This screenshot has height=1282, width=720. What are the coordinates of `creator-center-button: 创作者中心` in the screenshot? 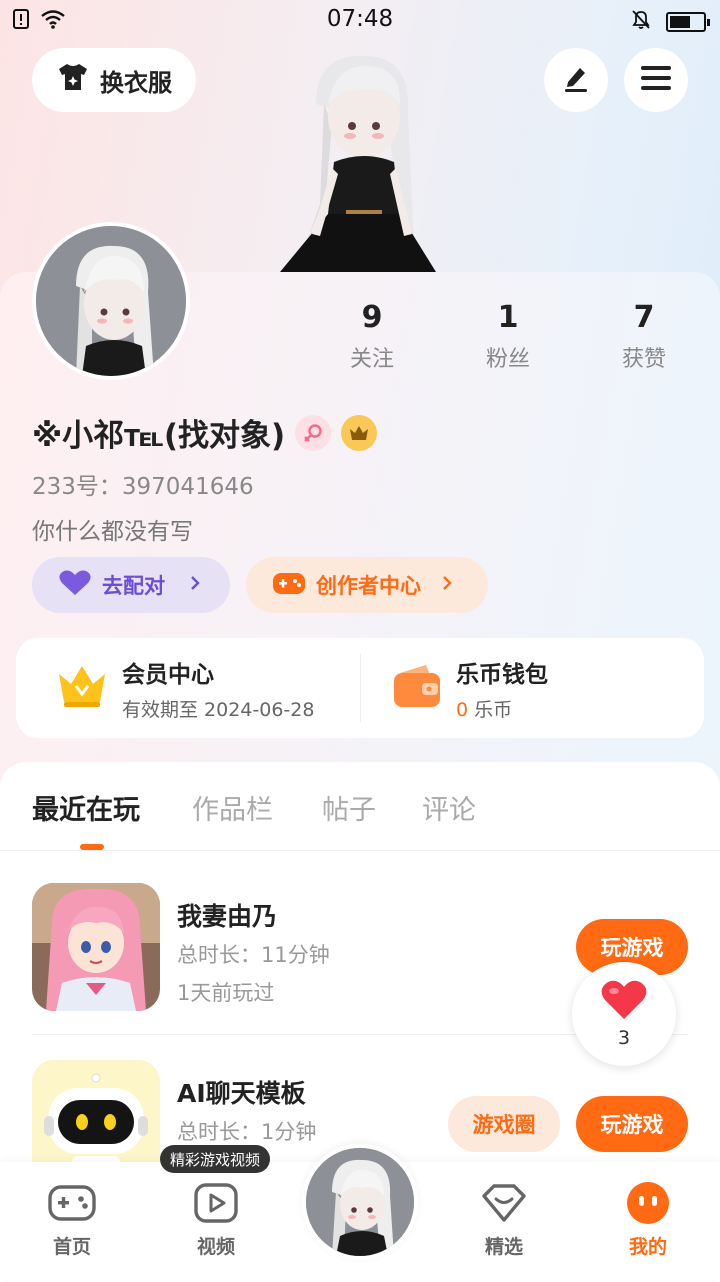 It's located at (367, 585).